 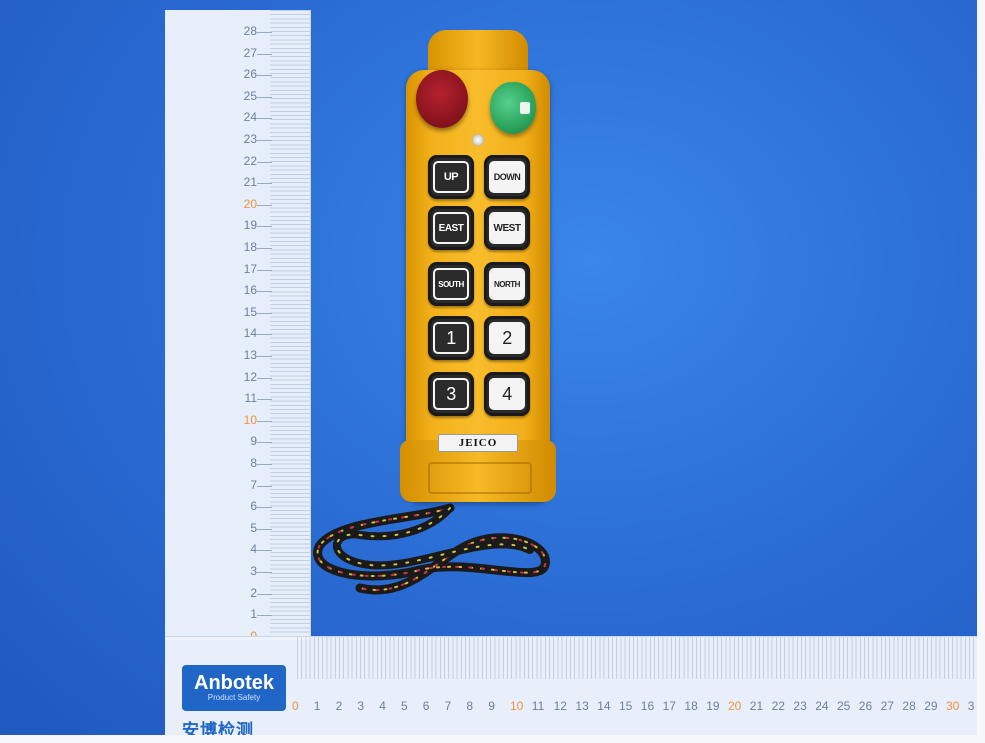 What do you see at coordinates (669, 706) in the screenshot?
I see `horizontal-ruler-label: 17` at bounding box center [669, 706].